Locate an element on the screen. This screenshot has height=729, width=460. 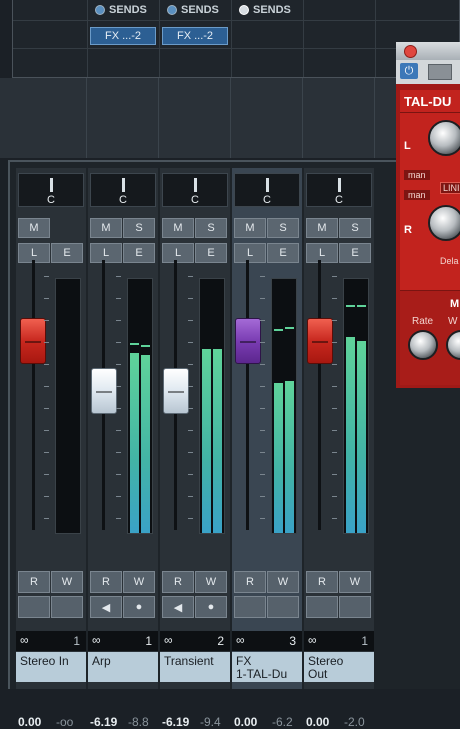
sends-header-fx: SENDS is located at coordinates (265, 10).